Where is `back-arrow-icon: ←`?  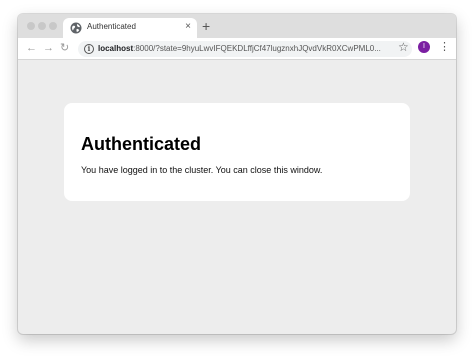
back-arrow-icon: ← is located at coordinates (31, 48).